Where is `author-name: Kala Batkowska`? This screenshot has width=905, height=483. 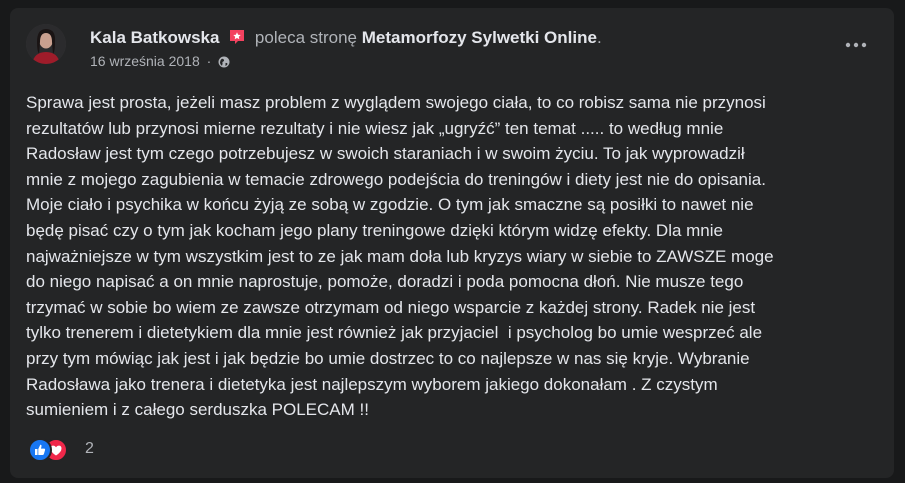 author-name: Kala Batkowska is located at coordinates (154, 37).